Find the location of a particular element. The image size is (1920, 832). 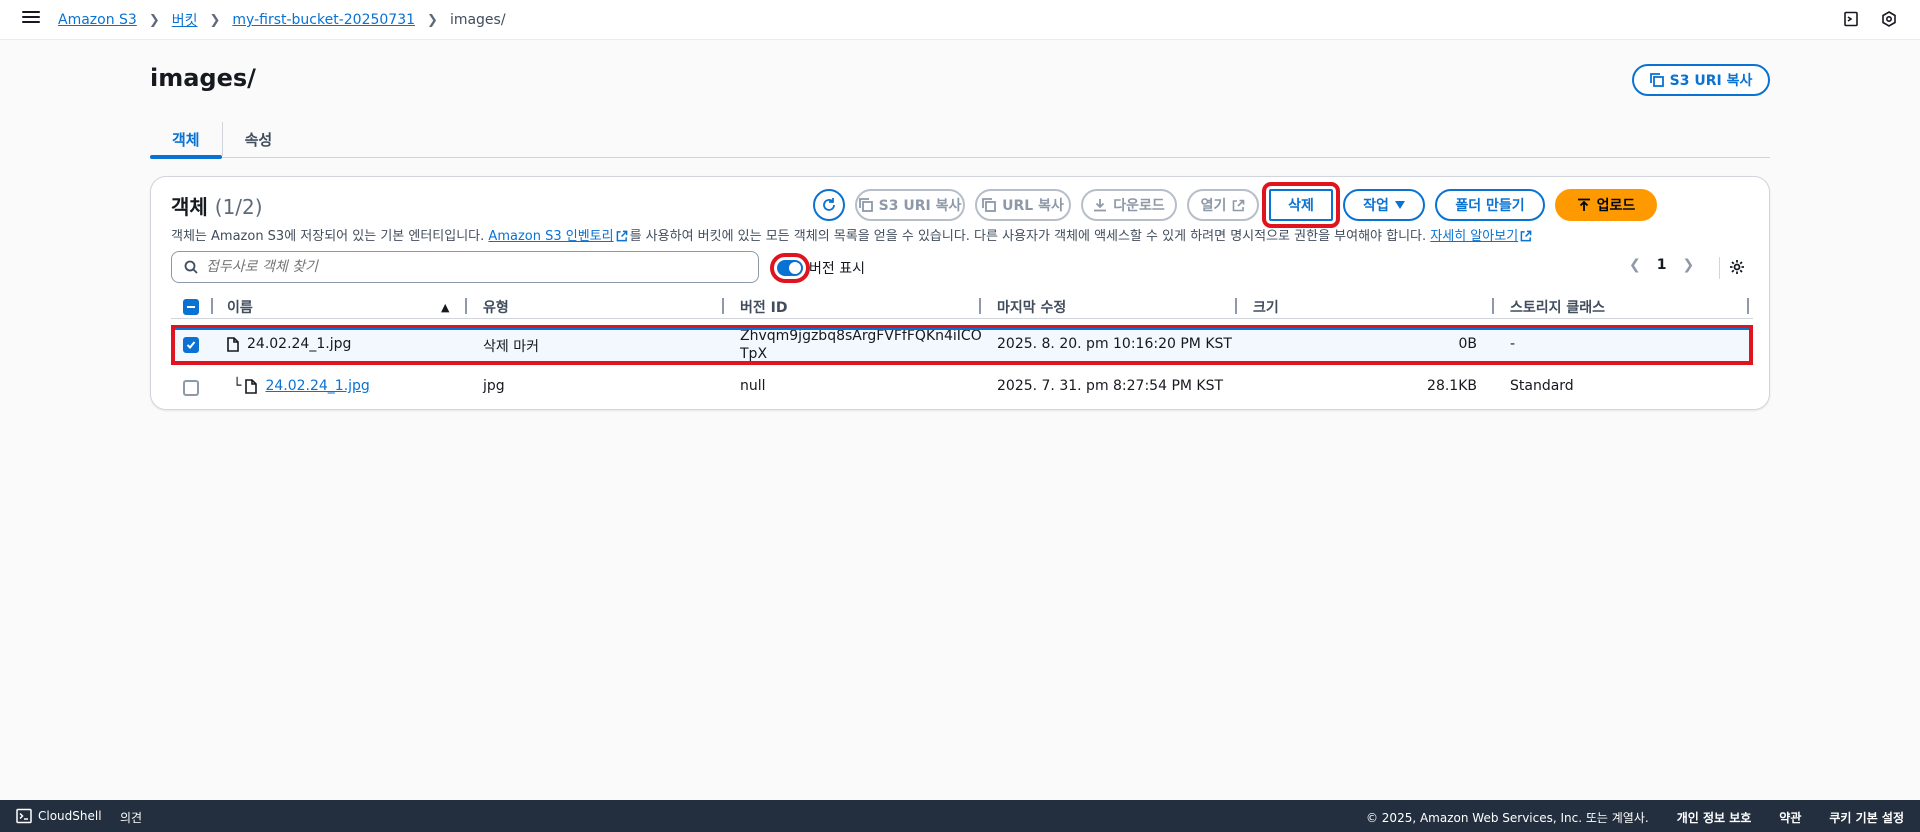

notes-icon is located at coordinates (1851, 19).